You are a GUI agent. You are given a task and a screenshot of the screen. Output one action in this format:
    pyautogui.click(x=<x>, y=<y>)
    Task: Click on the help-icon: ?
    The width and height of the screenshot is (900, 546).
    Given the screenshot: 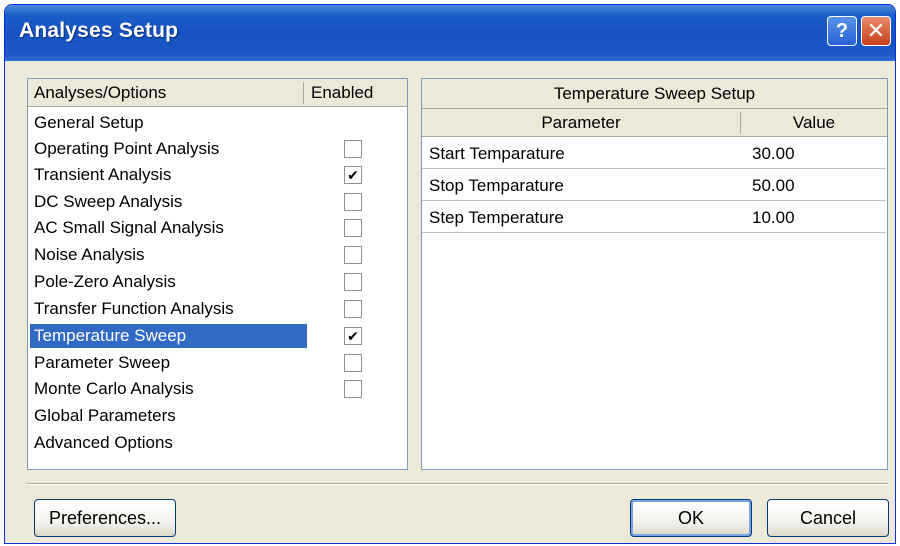 What is the action you would take?
    pyautogui.click(x=842, y=30)
    